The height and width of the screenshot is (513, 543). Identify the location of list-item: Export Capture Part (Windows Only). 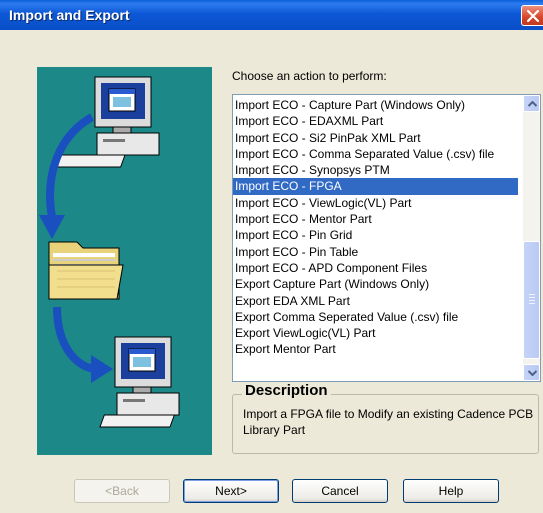
(375, 284).